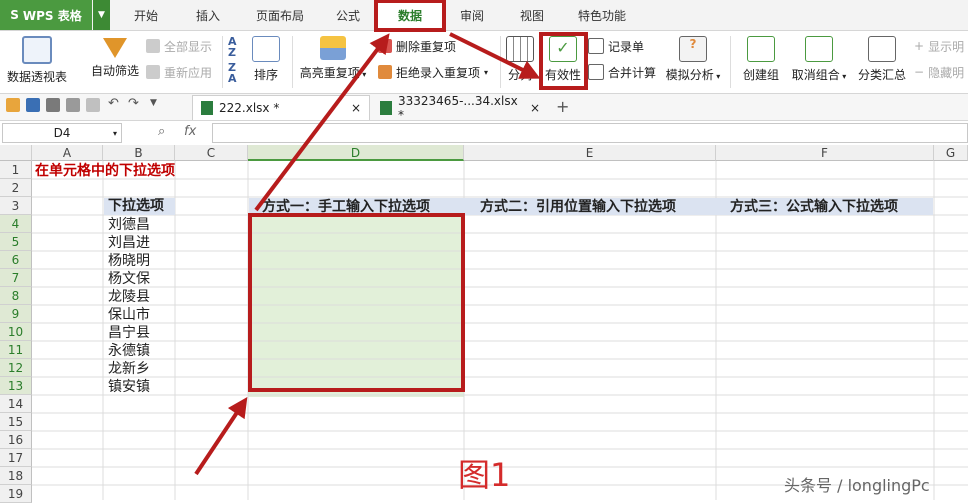 The width and height of the screenshot is (968, 503). I want to click on watermark-text: 头条号 / longlingPc, so click(857, 485).